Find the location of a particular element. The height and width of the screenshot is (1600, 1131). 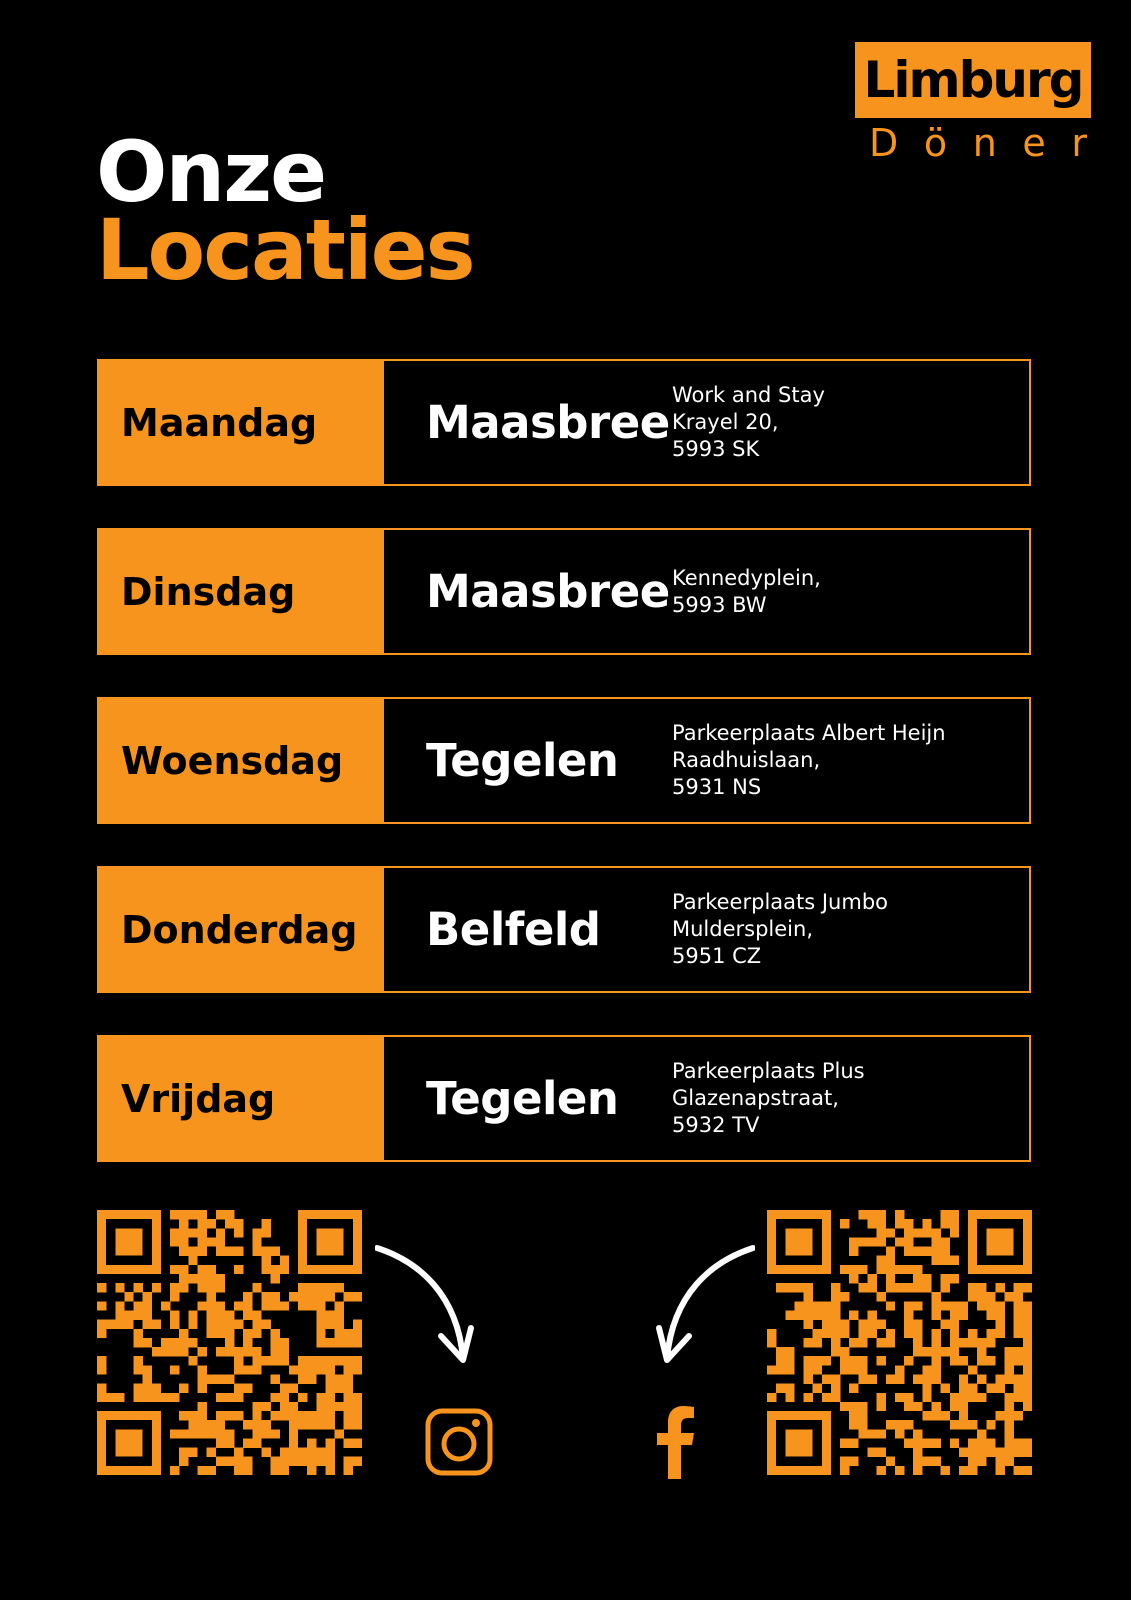

address-line: Glazenapstraat, is located at coordinates (755, 1098).